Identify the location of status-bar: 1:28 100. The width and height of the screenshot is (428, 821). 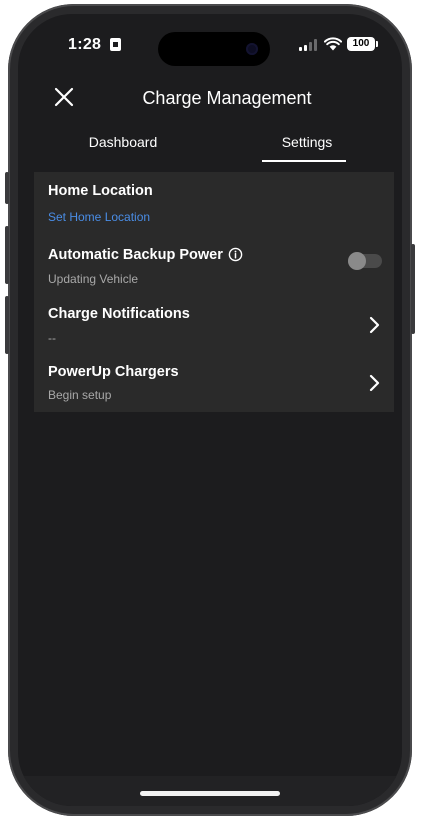
(210, 45).